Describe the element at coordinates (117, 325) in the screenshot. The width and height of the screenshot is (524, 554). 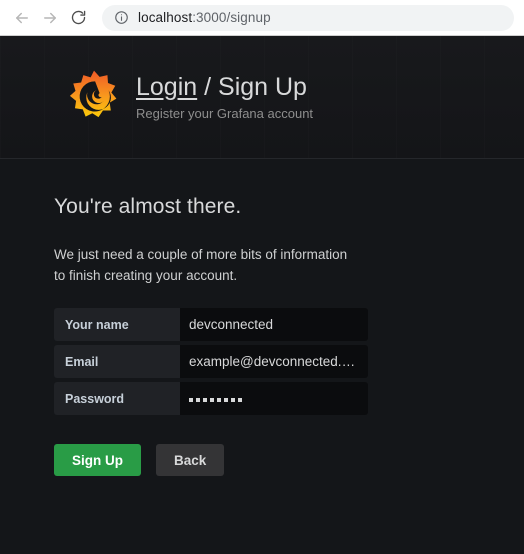
I see `label-your-name: Your name` at that location.